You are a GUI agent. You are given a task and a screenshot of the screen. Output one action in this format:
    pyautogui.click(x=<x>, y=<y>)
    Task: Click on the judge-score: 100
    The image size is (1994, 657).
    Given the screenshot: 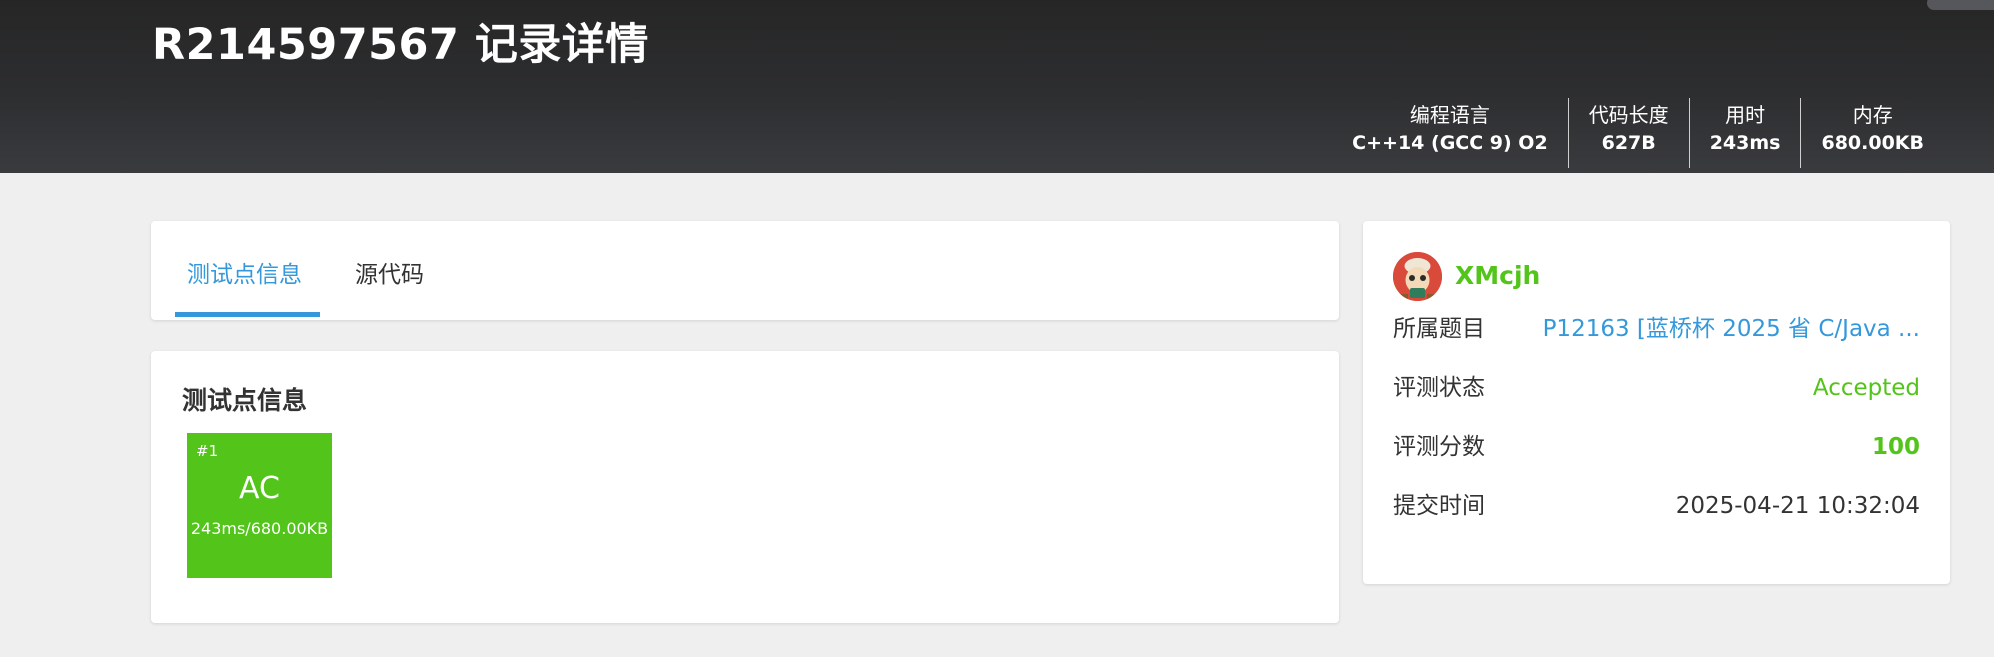 What is the action you would take?
    pyautogui.click(x=1895, y=447)
    